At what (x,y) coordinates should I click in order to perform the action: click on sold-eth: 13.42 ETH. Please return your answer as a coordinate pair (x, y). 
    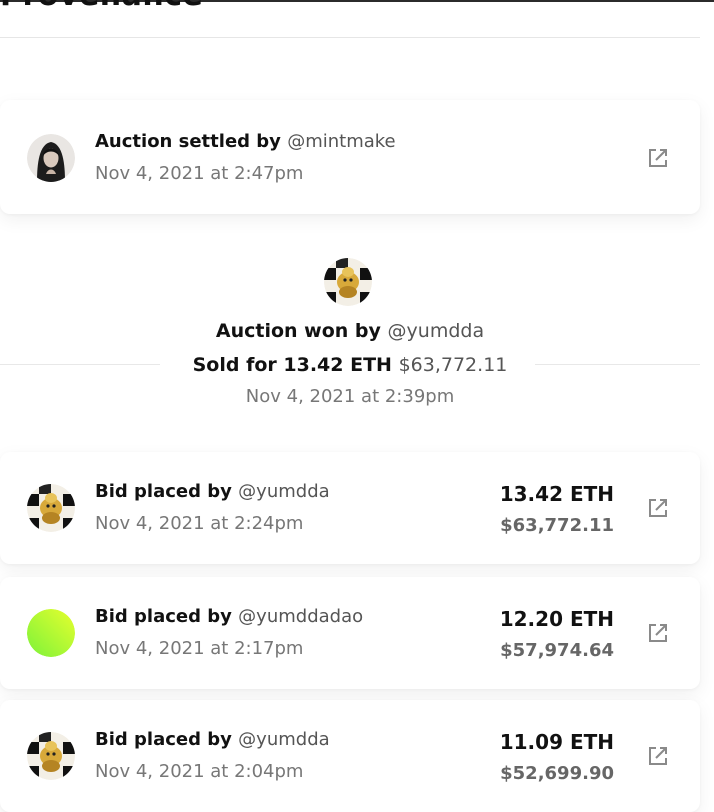
    Looking at the image, I should click on (337, 365).